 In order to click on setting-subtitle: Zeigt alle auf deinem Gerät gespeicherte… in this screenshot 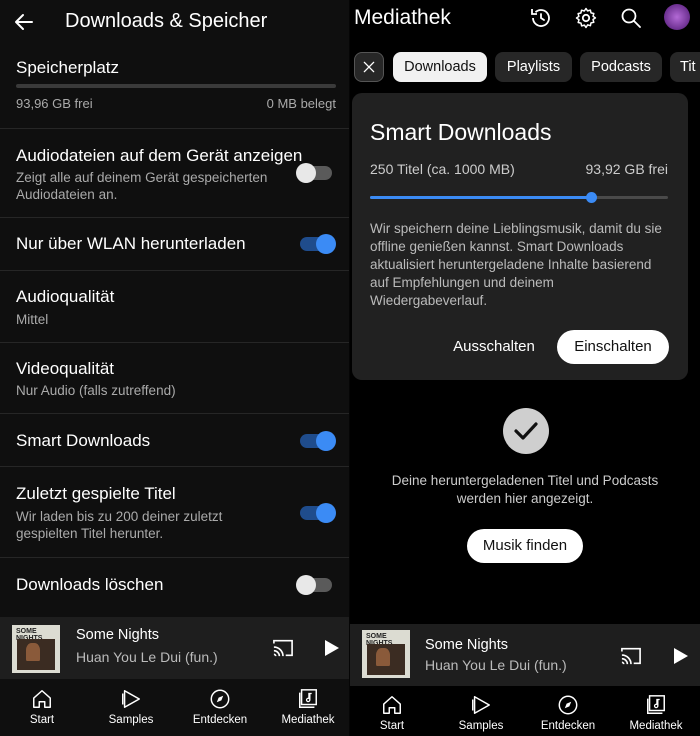, I will do `click(142, 186)`.